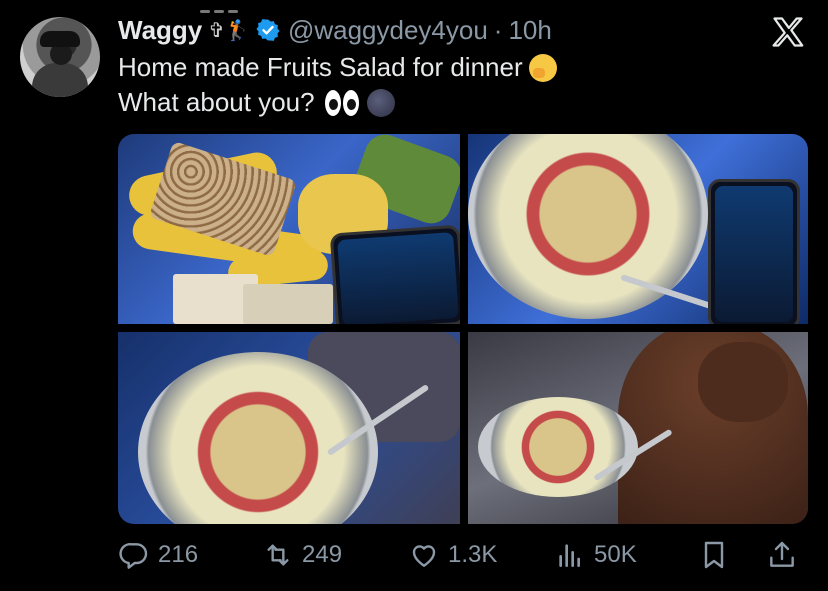 This screenshot has width=828, height=591. I want to click on tweet-text-line1: Home made Fruits Salad for dinner, so click(320, 67).